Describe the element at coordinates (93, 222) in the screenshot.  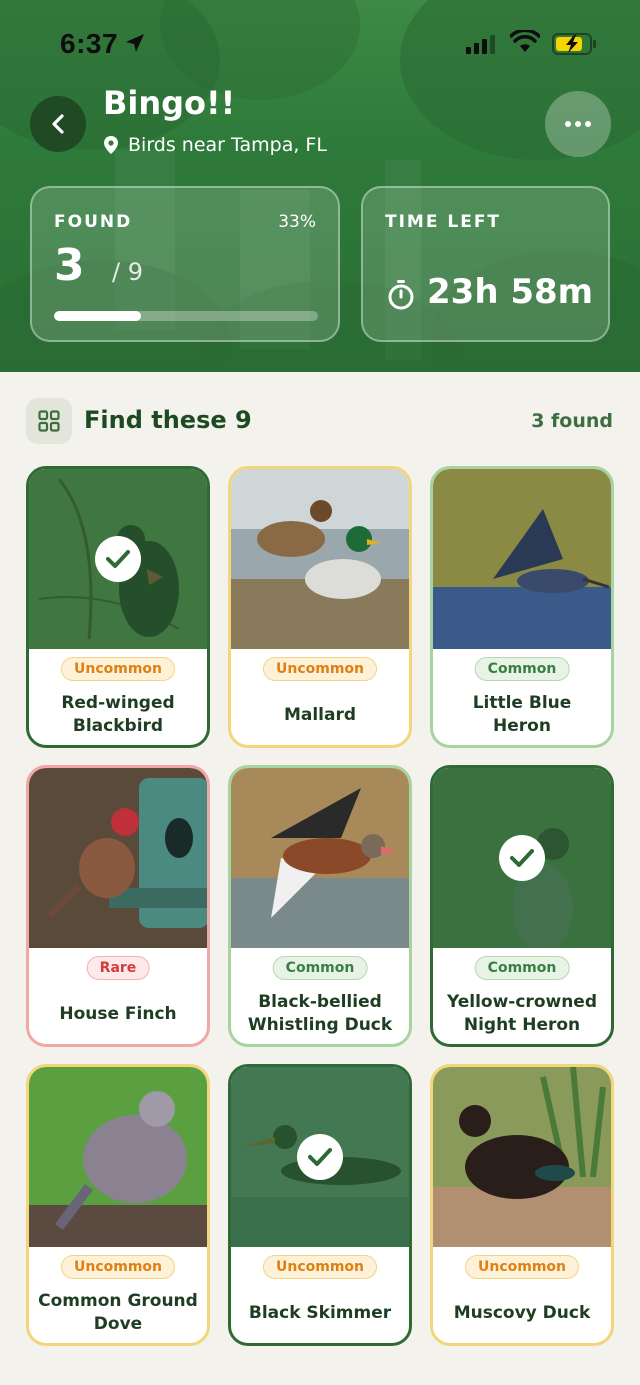
I see `found-label: FOUND` at that location.